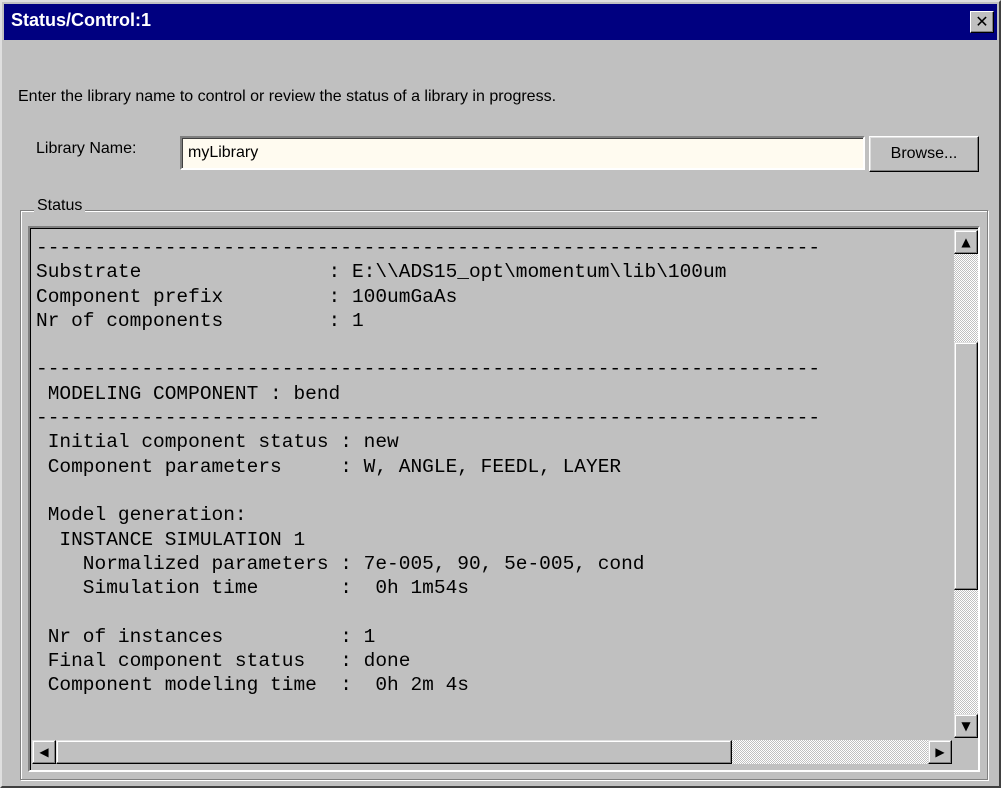  I want to click on status-log-line: Simulation time : 0h 1m54s, so click(252, 588).